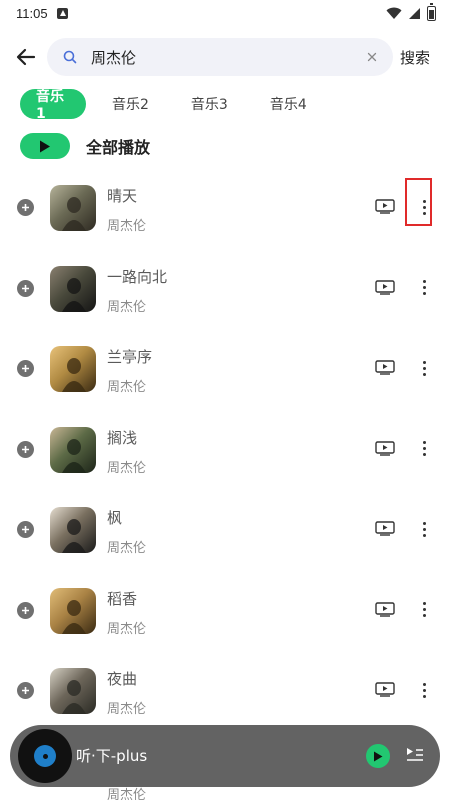 Image resolution: width=450 pixels, height=800 pixels. What do you see at coordinates (225, 288) in the screenshot?
I see `song-row: 一路向北 周杰伦` at bounding box center [225, 288].